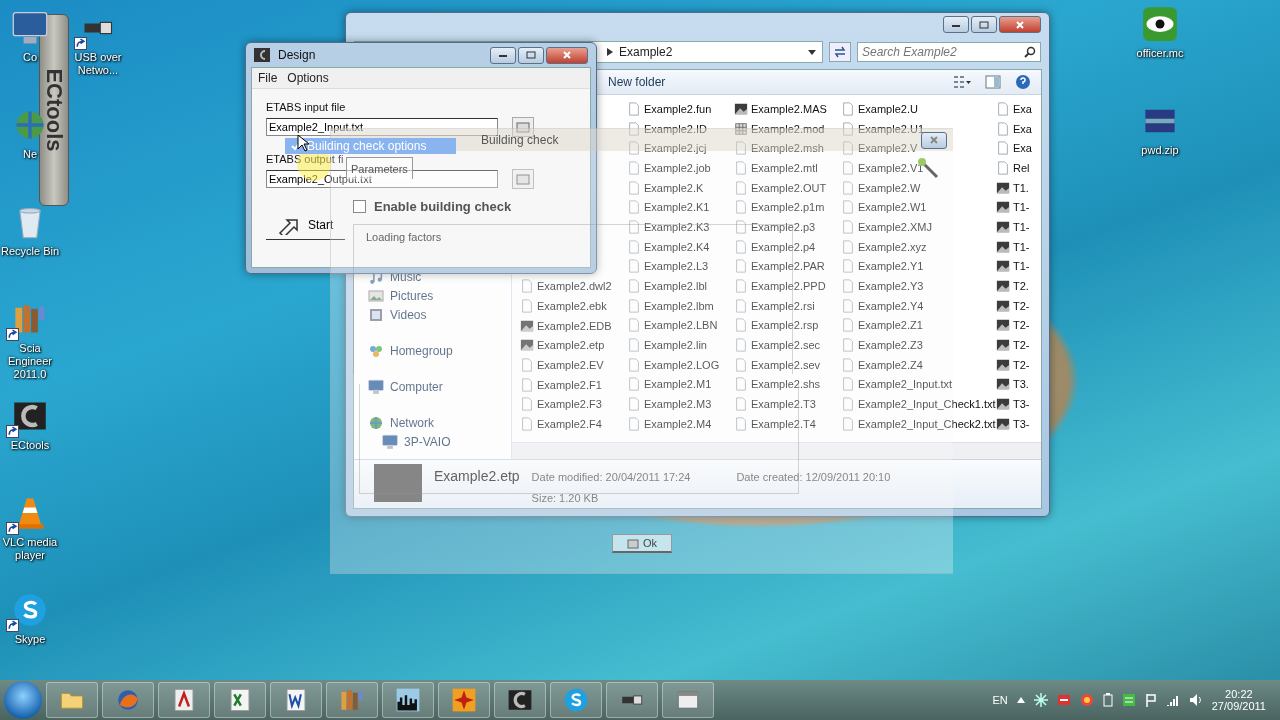  I want to click on start-button, so click(23, 700).